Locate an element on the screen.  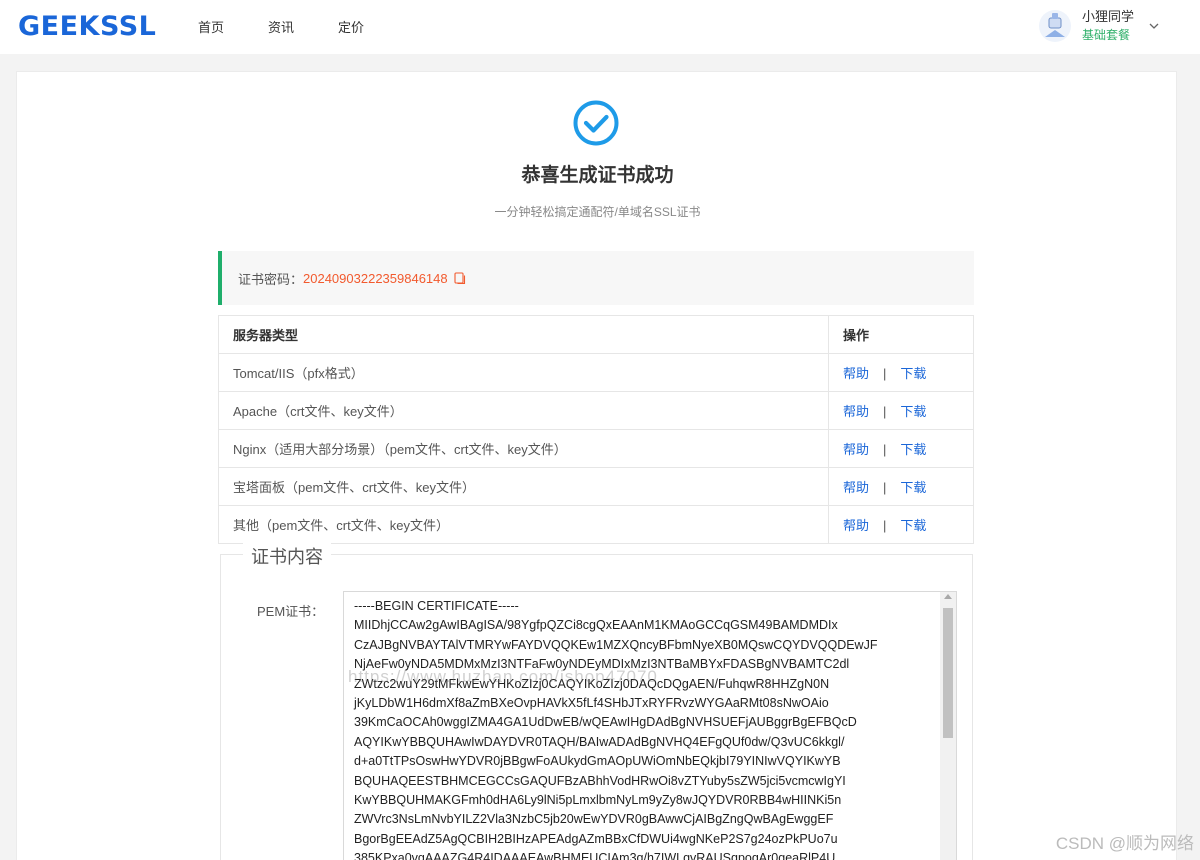
page-title: 恭喜生成证书成功 is located at coordinates (597, 175).